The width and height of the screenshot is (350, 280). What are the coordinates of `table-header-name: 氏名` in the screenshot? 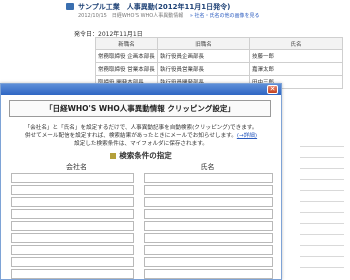 It's located at (296, 43).